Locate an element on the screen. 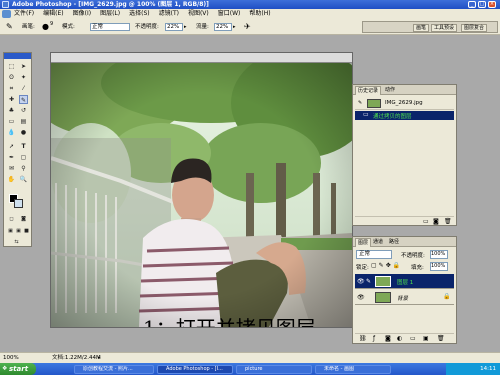  flow-value: 22% is located at coordinates (222, 27).